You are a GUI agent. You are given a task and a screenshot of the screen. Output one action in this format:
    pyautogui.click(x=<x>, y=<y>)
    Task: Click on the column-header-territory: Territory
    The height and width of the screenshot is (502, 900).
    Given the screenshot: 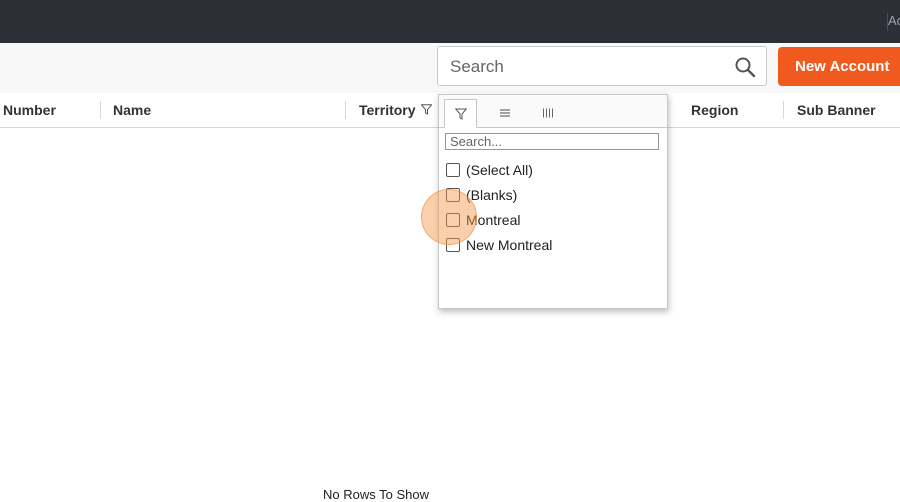 What is the action you would take?
    pyautogui.click(x=387, y=110)
    